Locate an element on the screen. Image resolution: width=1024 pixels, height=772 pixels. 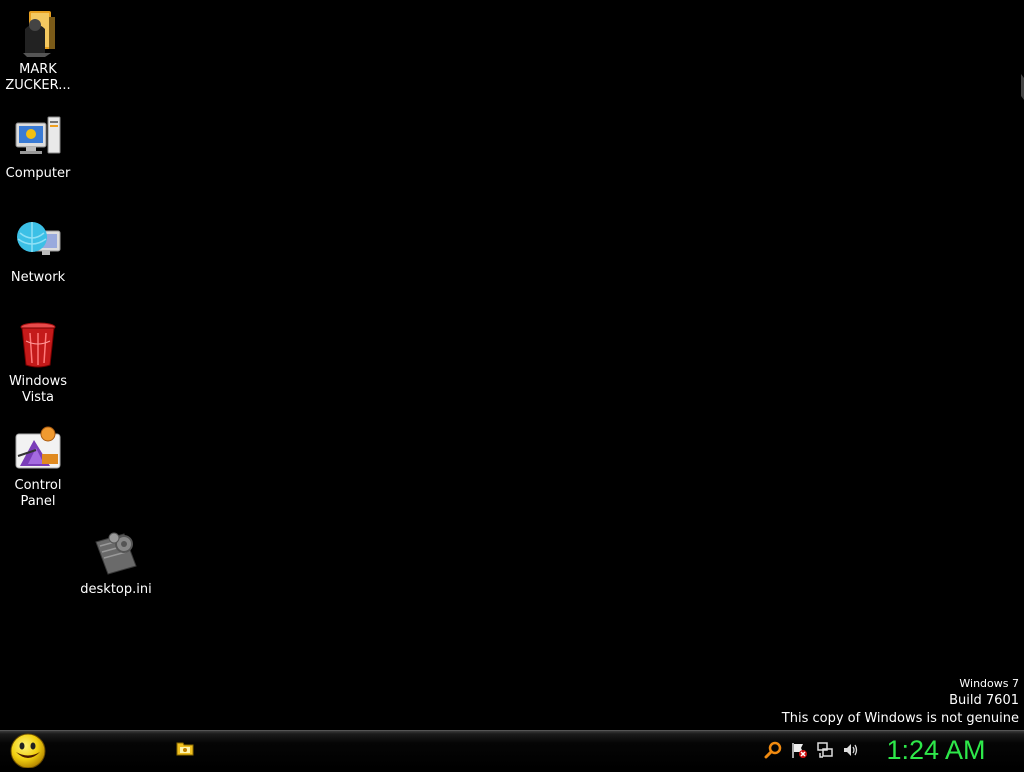
smiley-start-orb-icon is located at coordinates (28, 751).